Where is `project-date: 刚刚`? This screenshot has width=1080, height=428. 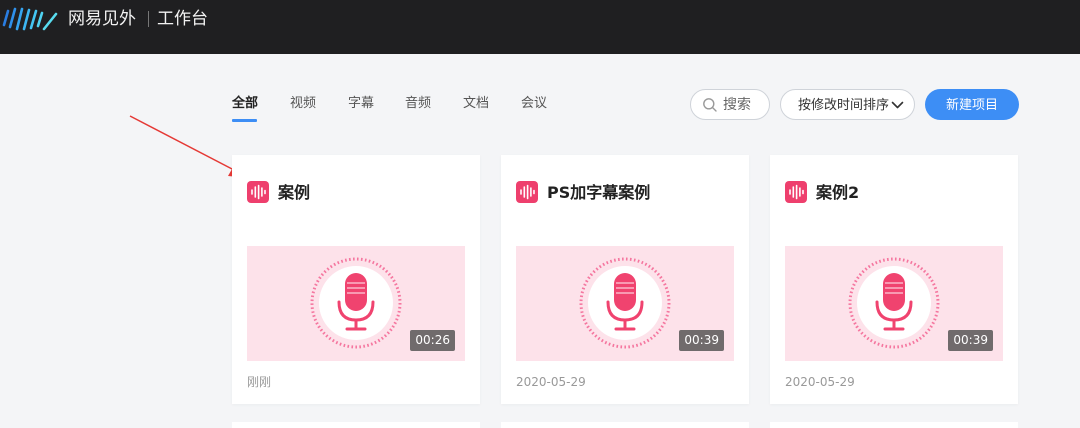 project-date: 刚刚 is located at coordinates (259, 382).